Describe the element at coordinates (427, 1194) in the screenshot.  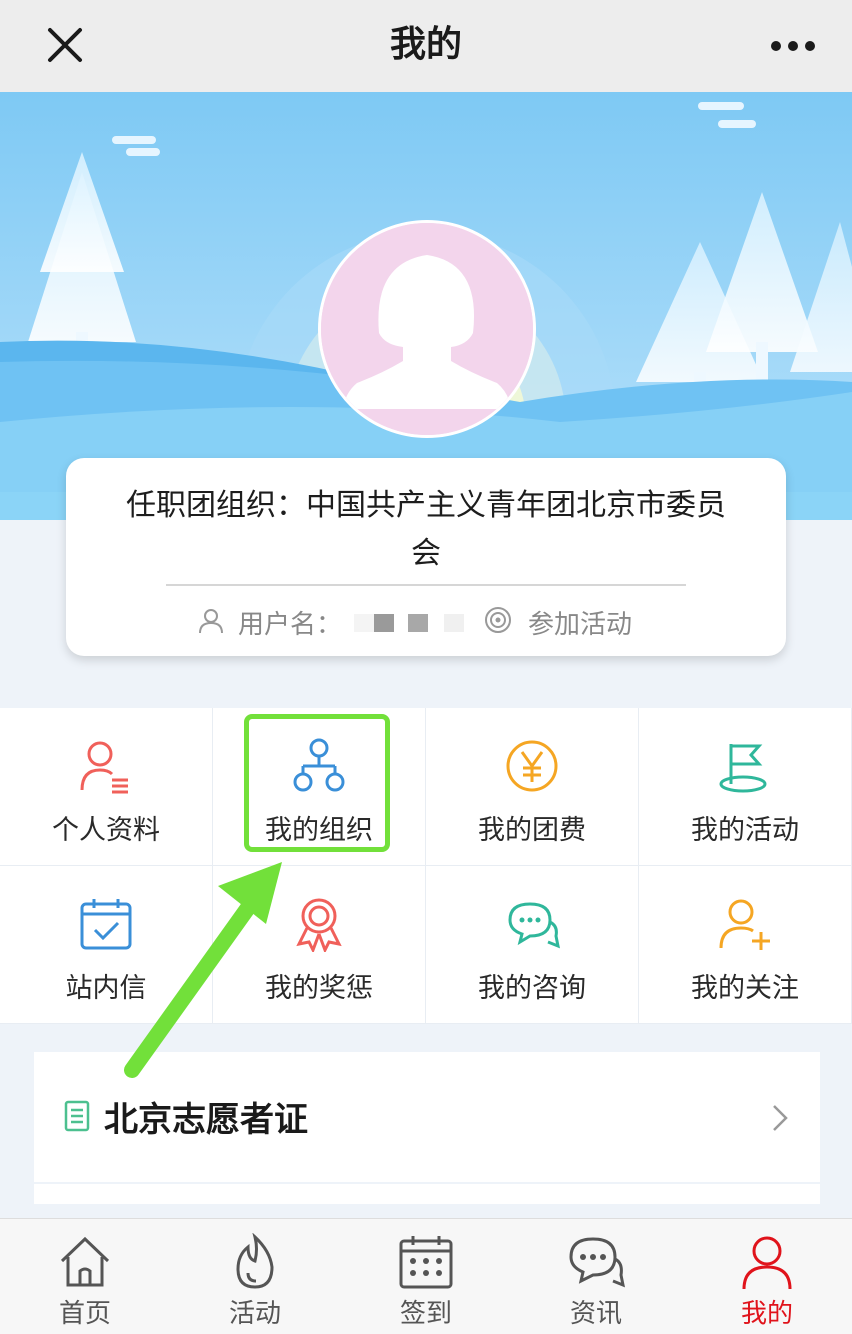
I see `next-list-row` at that location.